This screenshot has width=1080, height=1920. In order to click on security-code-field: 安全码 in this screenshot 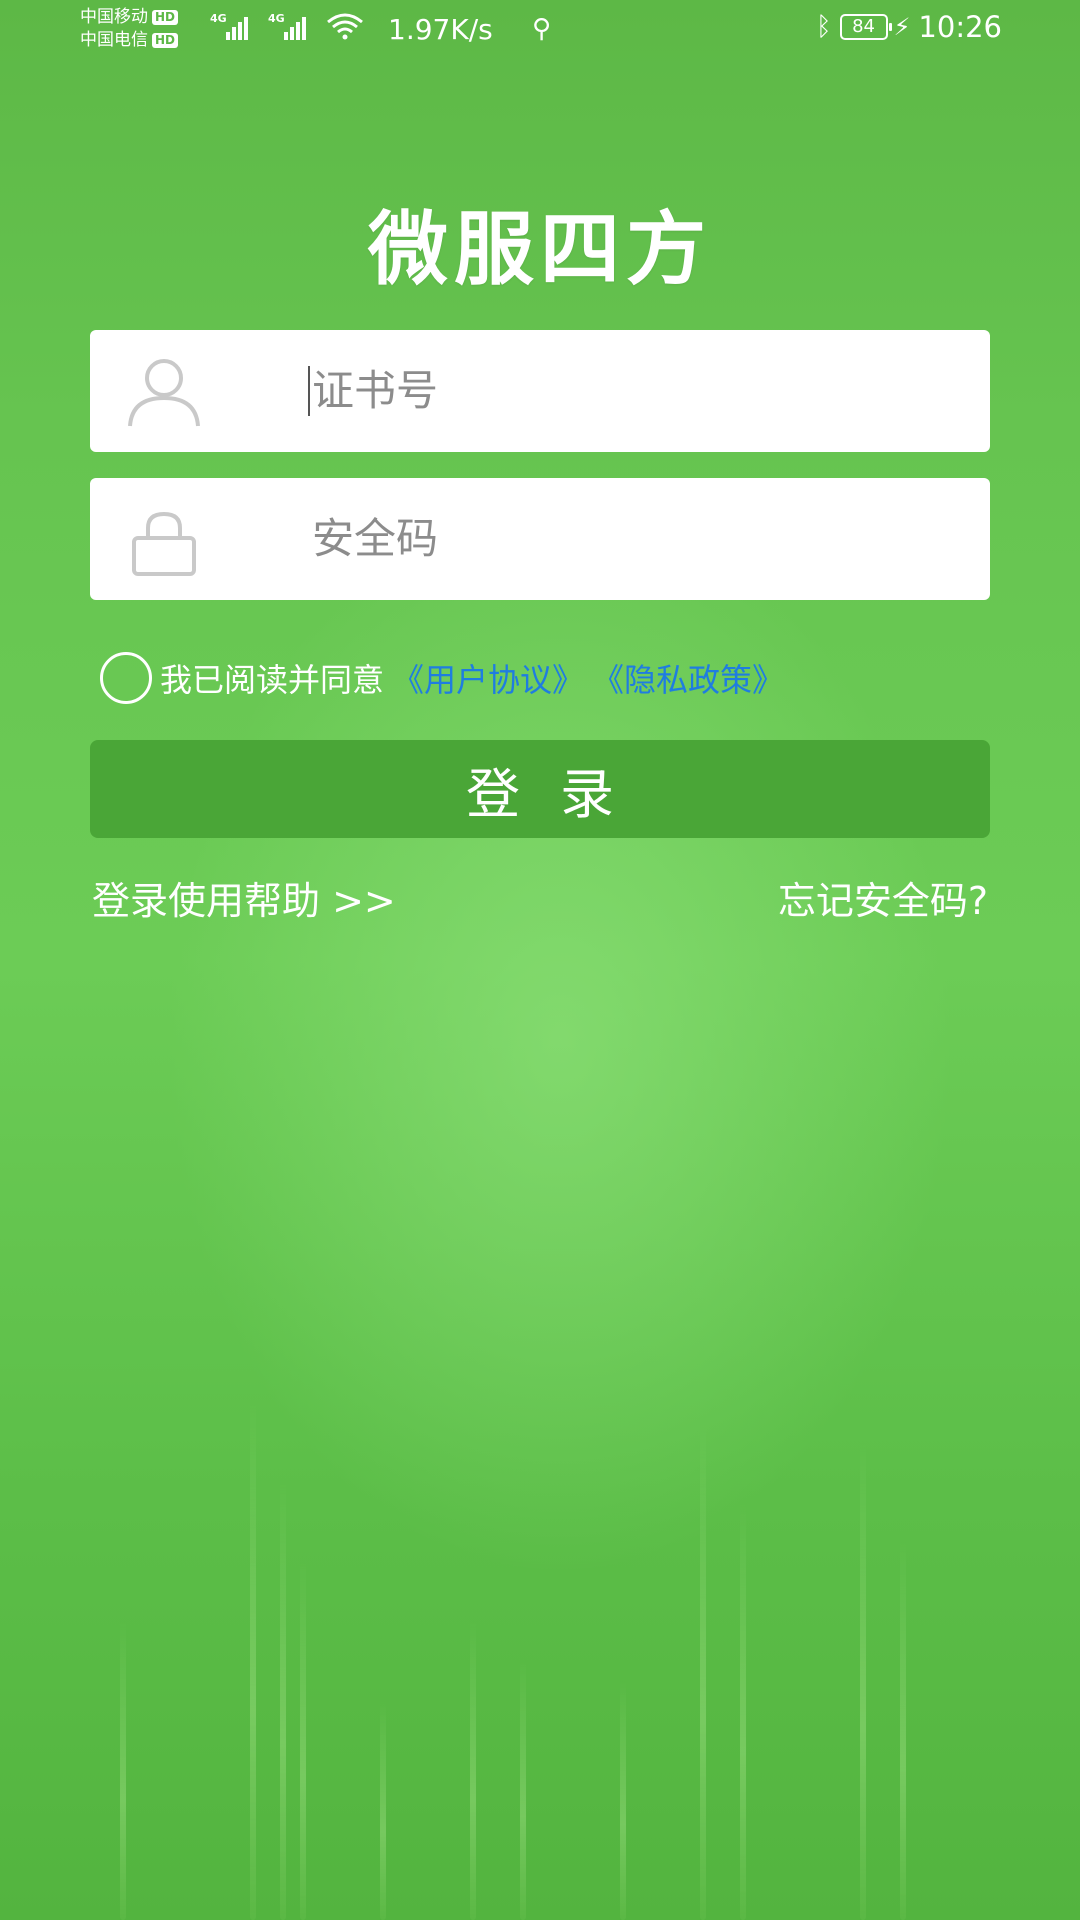, I will do `click(540, 539)`.